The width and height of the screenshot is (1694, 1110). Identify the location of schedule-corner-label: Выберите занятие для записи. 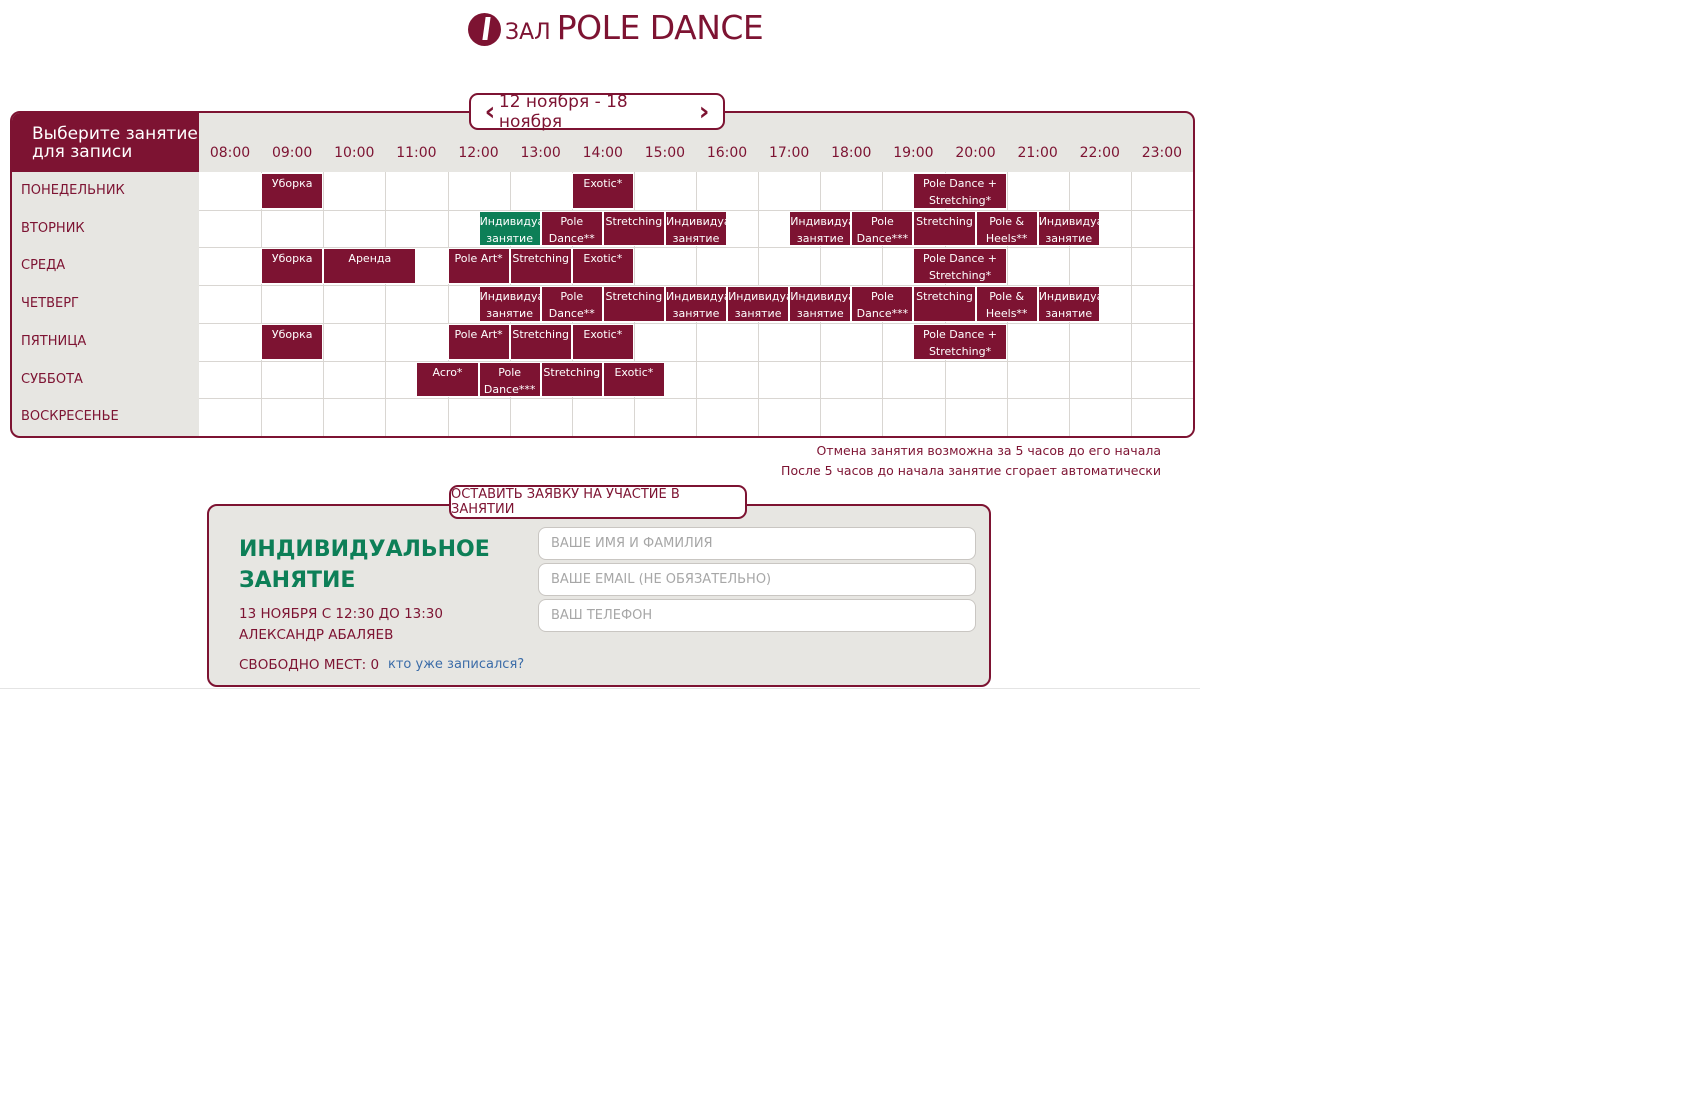
(105, 142).